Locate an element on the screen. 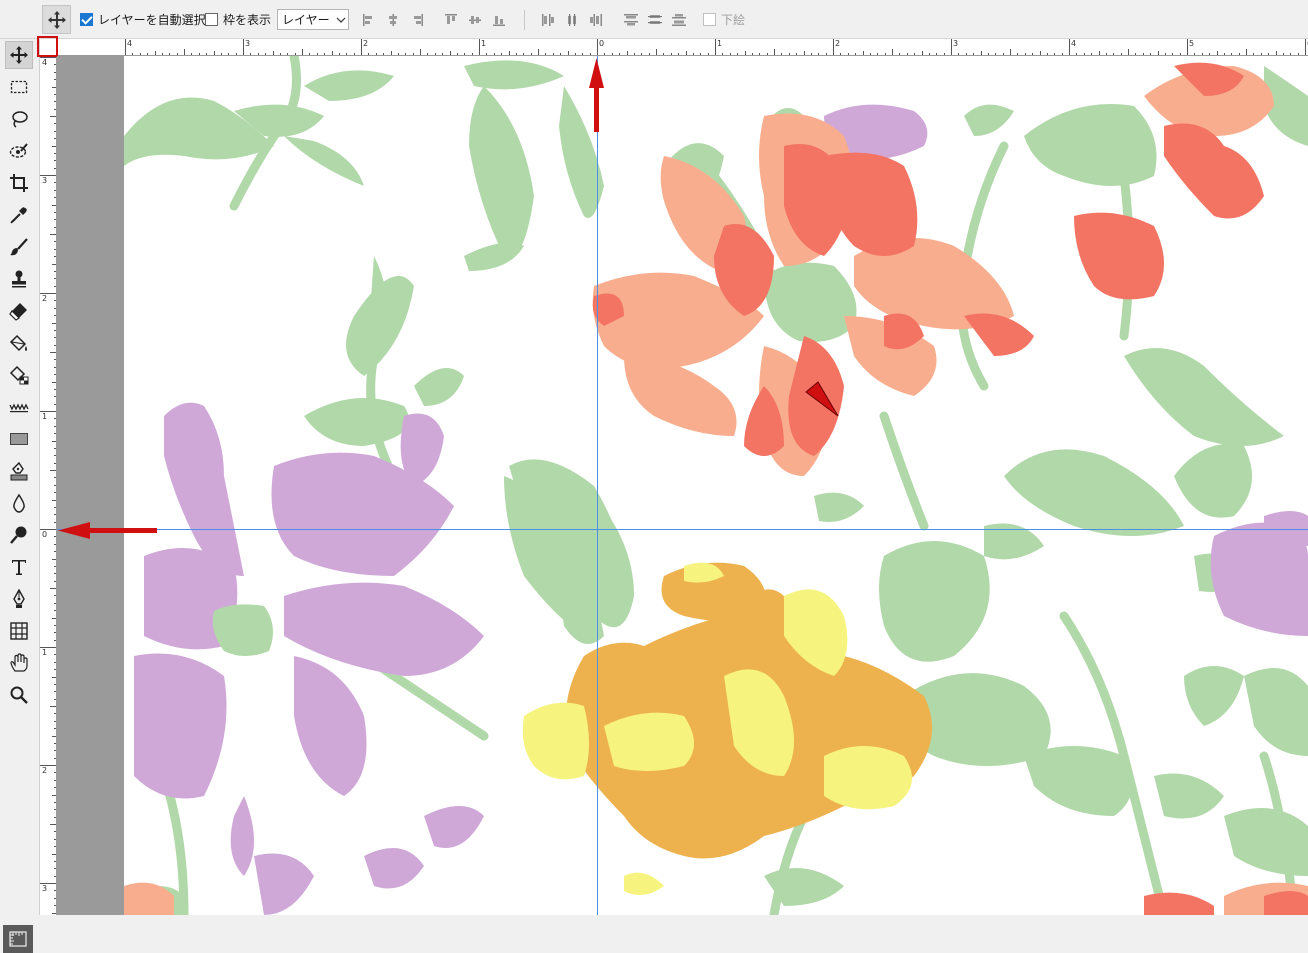 This screenshot has width=1308, height=953. mouse-cursor-icon is located at coordinates (822, 399).